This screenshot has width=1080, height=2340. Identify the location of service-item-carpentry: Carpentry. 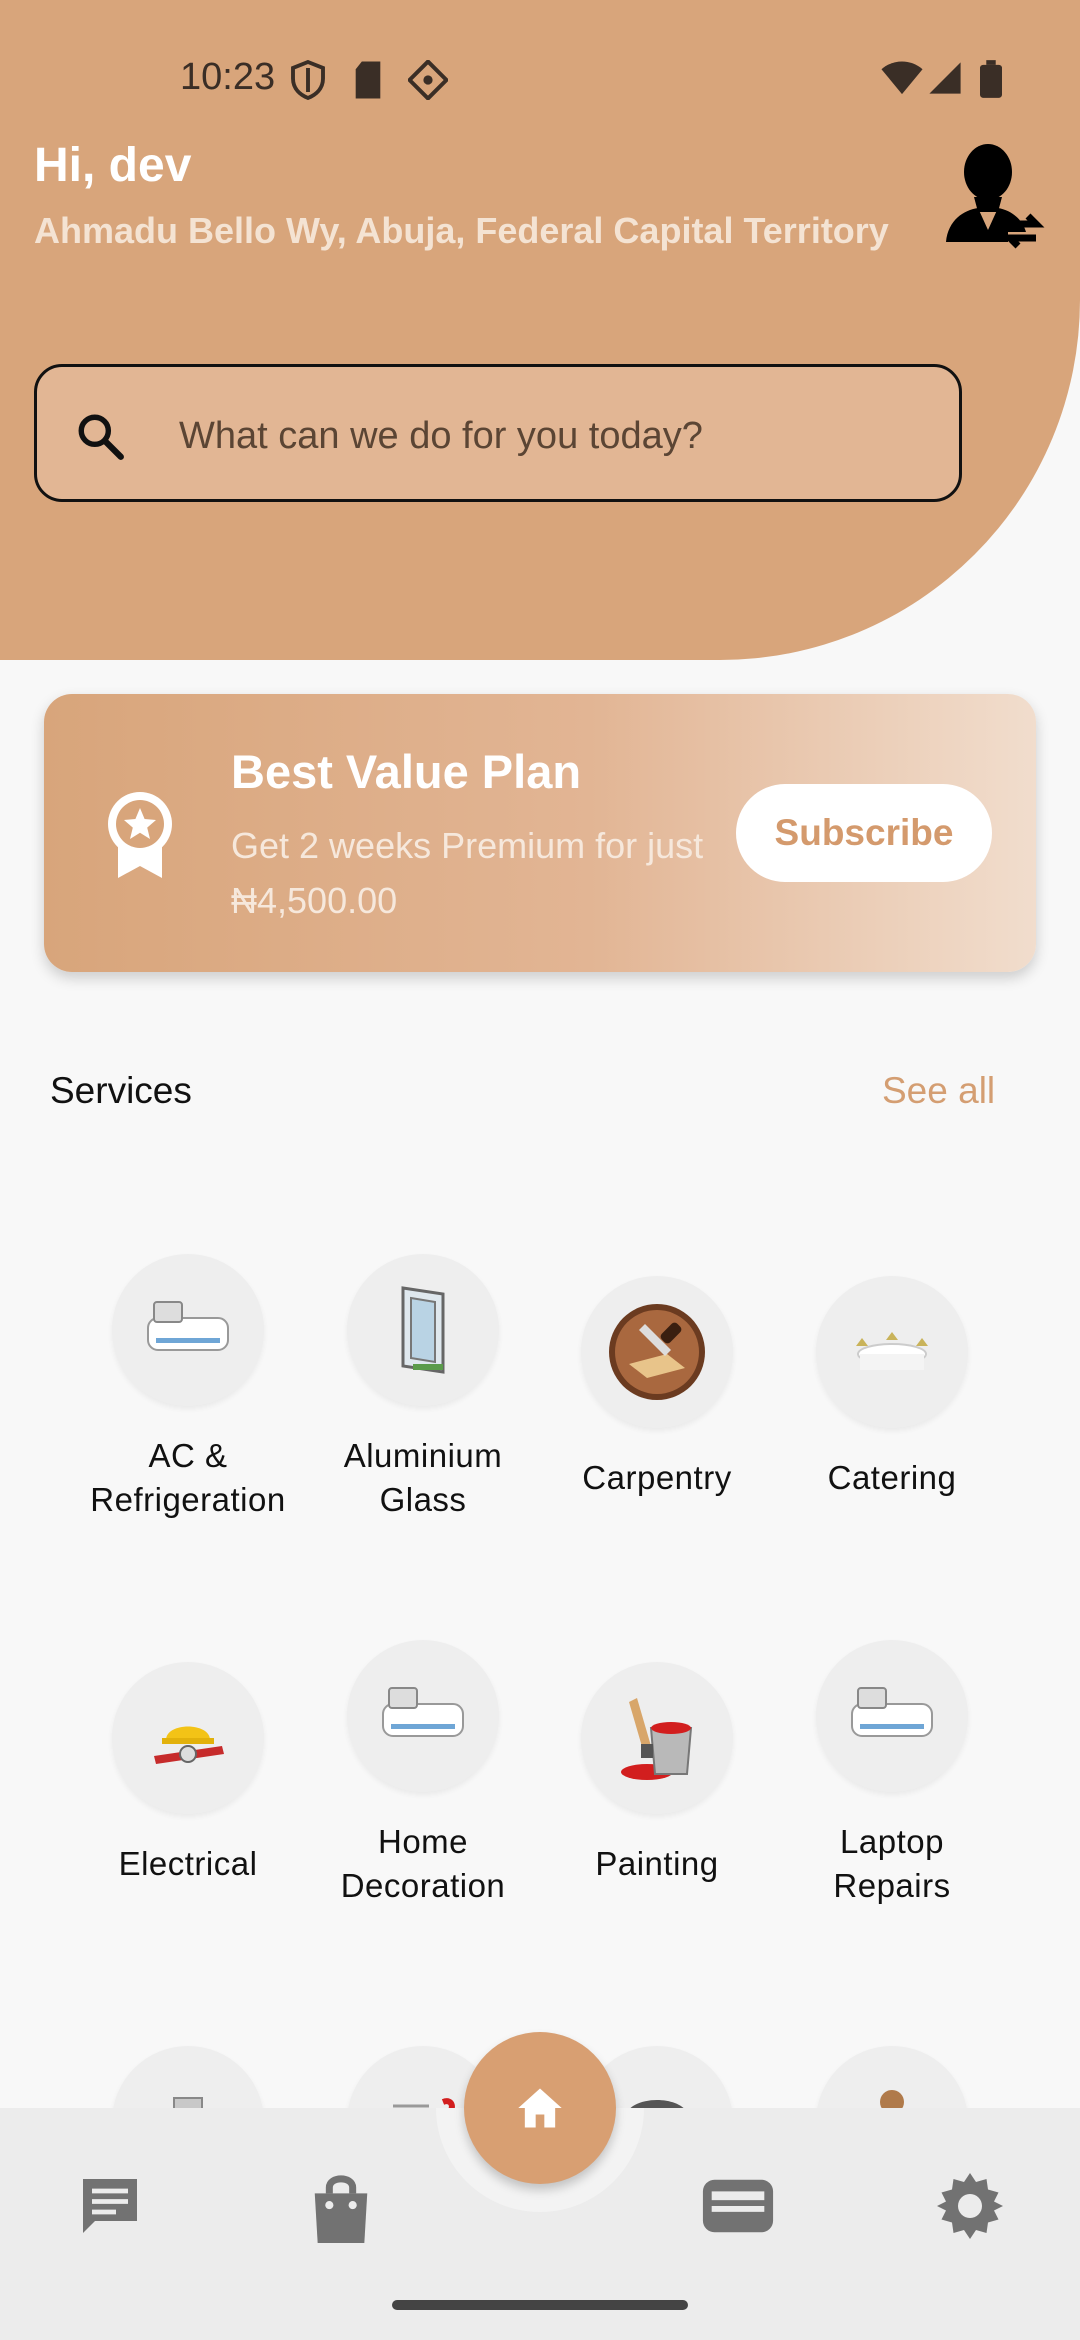
(657, 1388).